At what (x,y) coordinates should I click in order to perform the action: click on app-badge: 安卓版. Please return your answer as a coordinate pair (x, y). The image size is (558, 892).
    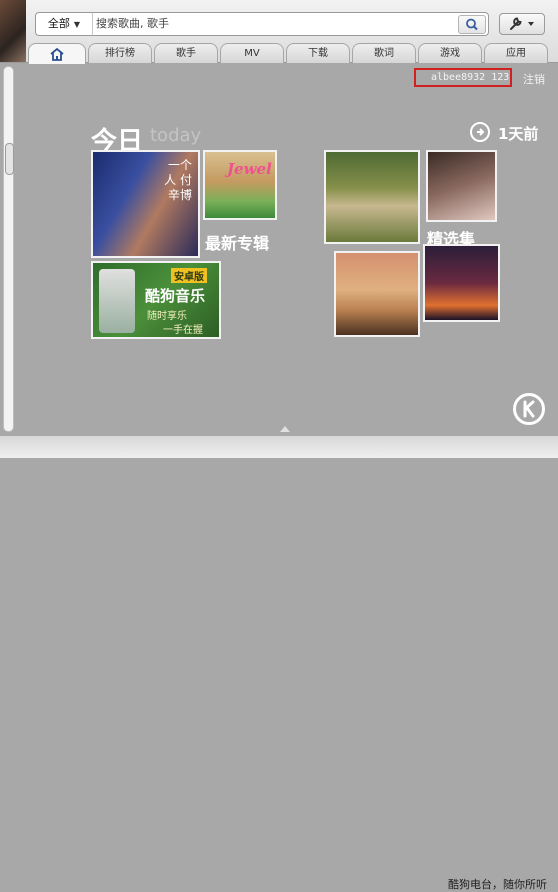
    Looking at the image, I should click on (189, 275).